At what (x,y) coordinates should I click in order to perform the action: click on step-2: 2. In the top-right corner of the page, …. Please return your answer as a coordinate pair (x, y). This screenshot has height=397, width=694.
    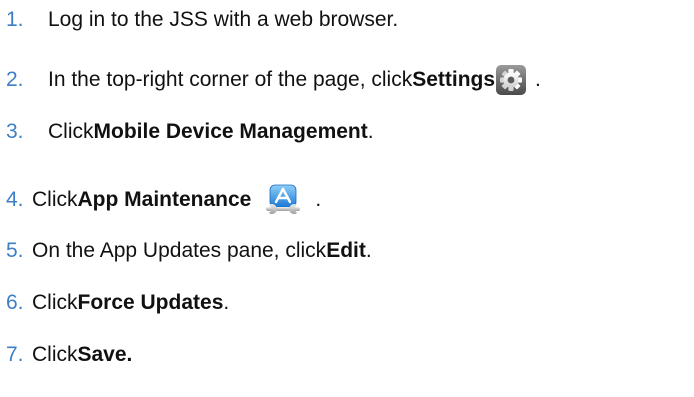
    Looking at the image, I should click on (273, 80).